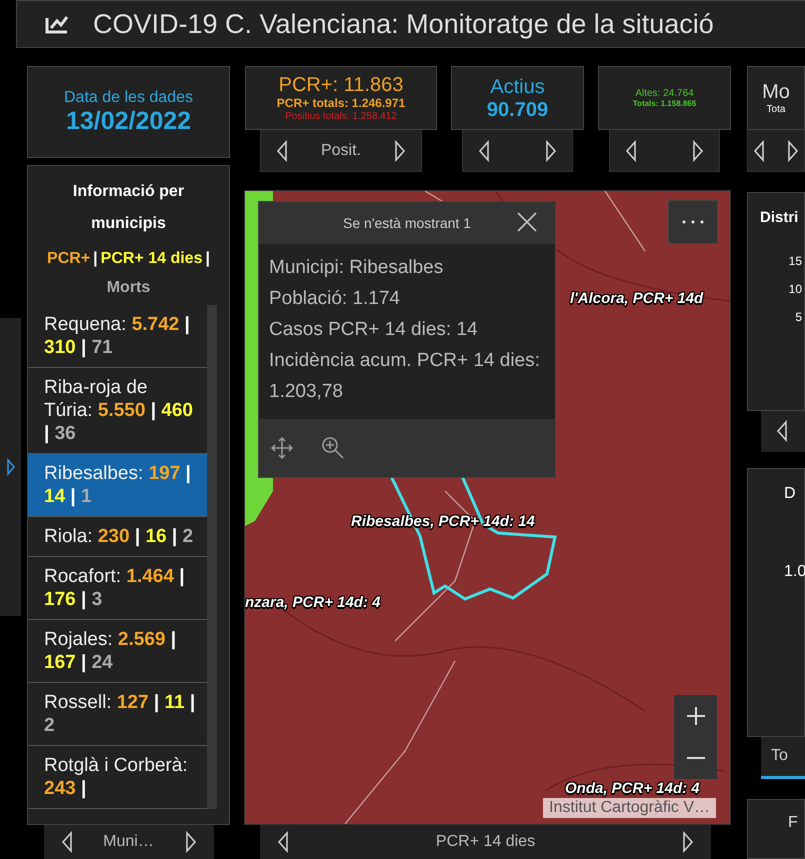  Describe the element at coordinates (693, 222) in the screenshot. I see `more-icon` at that location.